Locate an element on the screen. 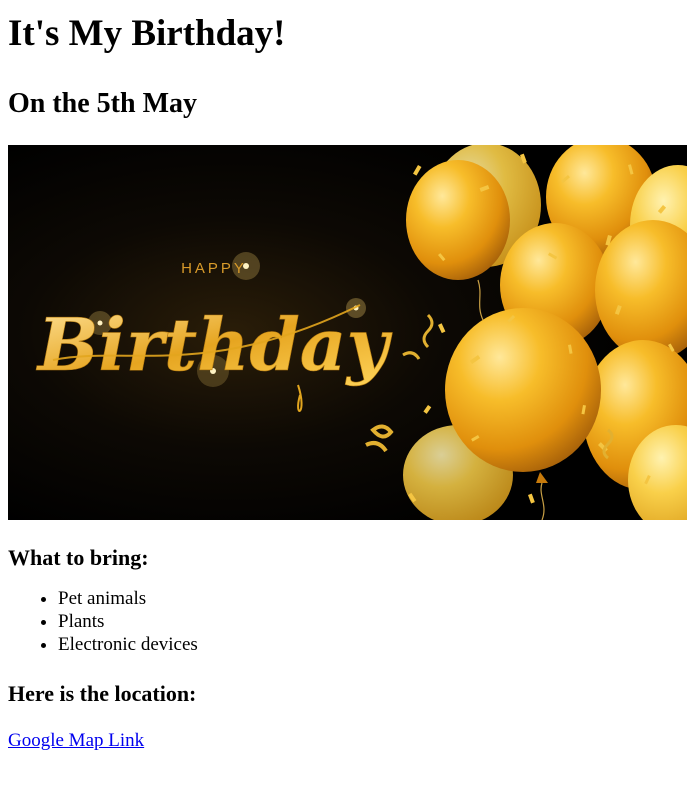 This screenshot has width=687, height=804. bring-list: Pet animals Plants Electronic devices is located at coordinates (343, 621).